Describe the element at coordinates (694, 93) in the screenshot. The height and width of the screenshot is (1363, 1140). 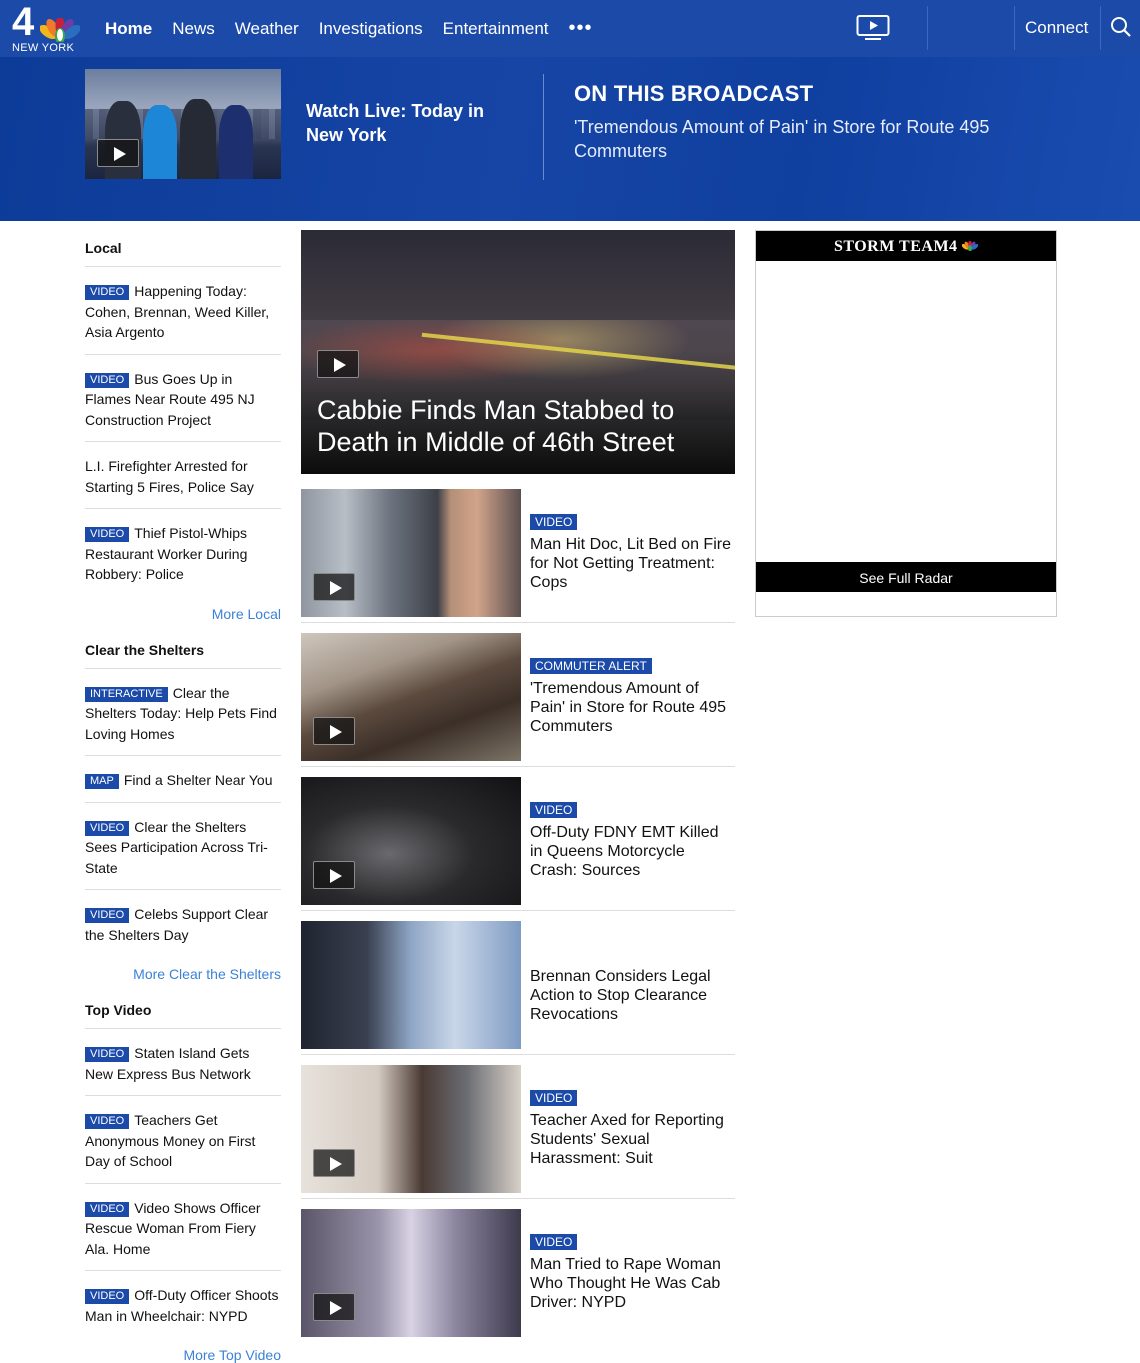
I see `on-this-broadcast-heading: ON THIS BROADCAST` at that location.